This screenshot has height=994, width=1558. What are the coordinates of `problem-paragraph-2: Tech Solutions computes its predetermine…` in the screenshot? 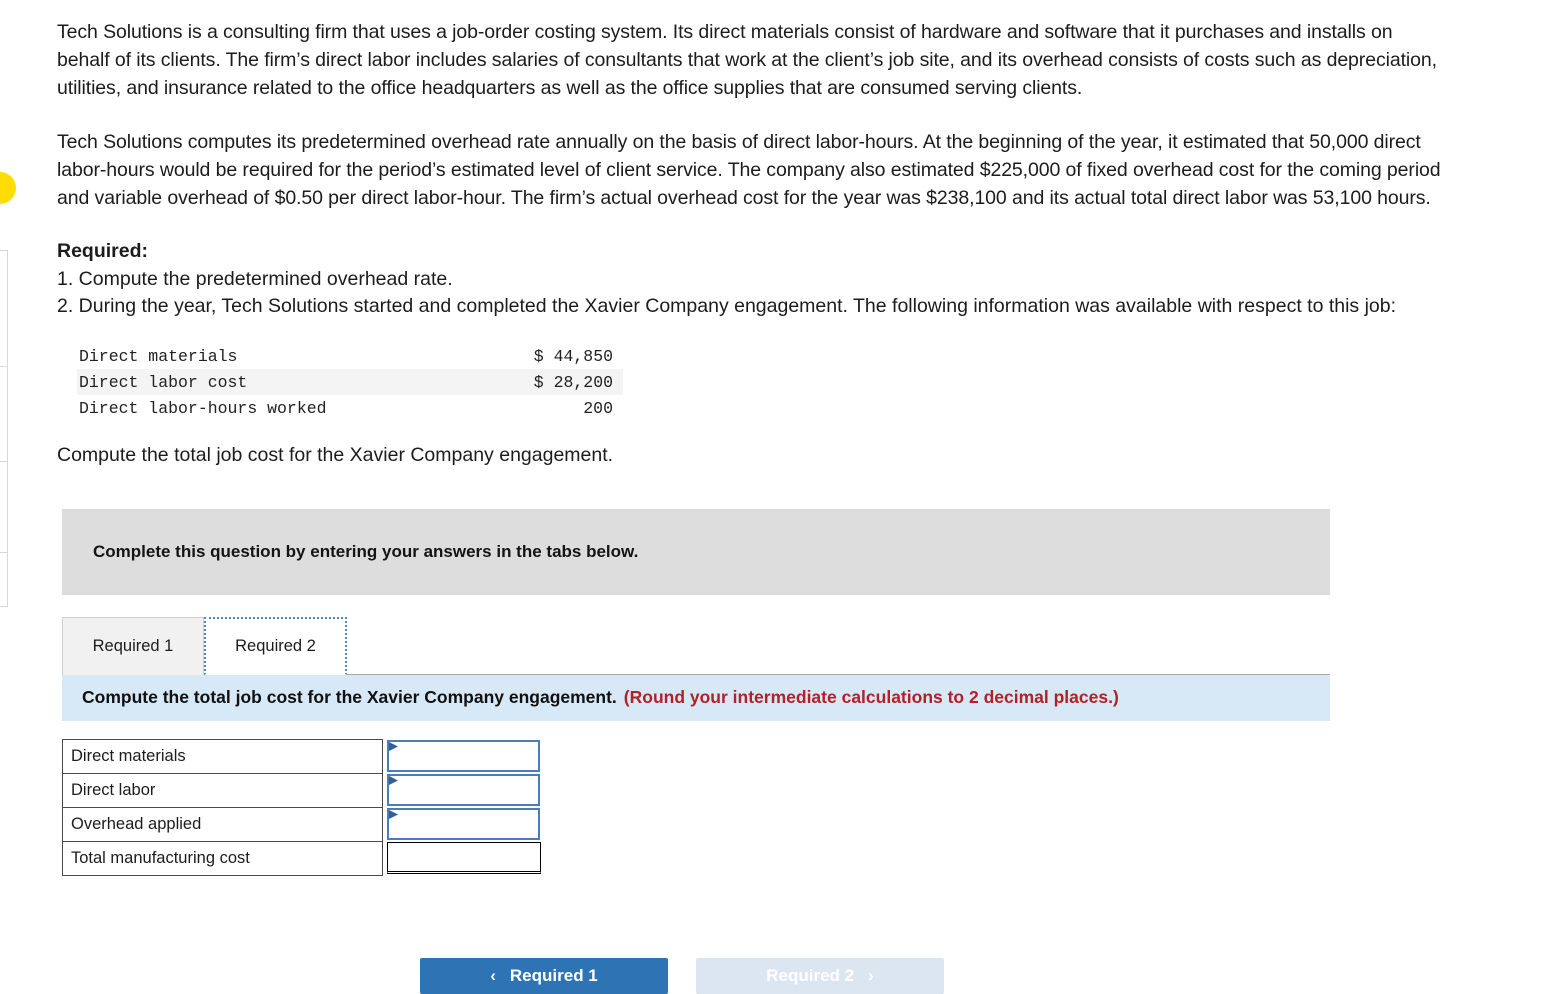 It's located at (749, 170).